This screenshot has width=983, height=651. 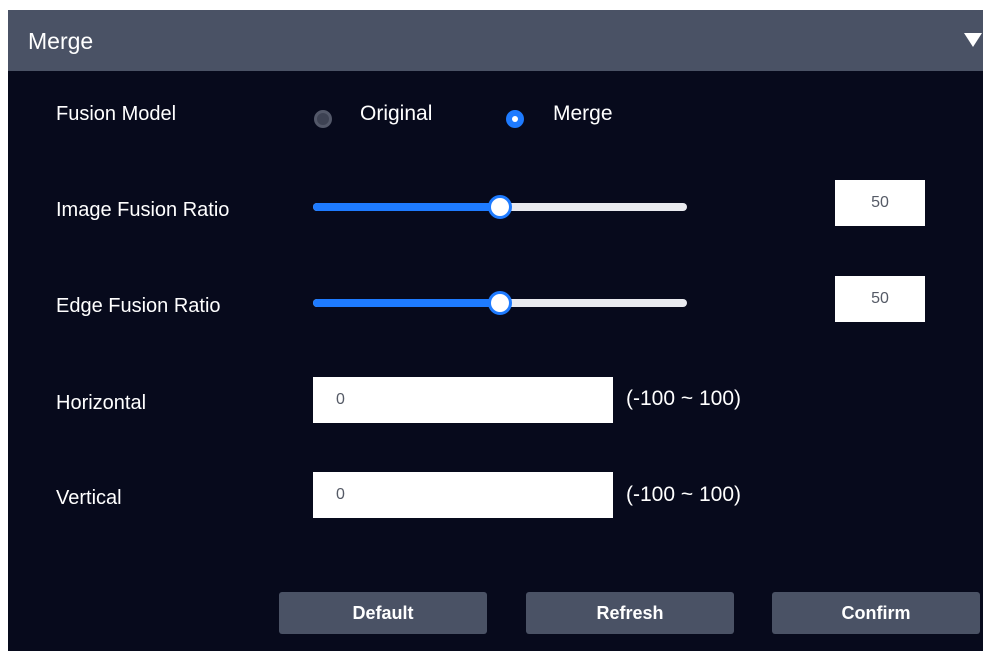 What do you see at coordinates (683, 398) in the screenshot?
I see `horizontal-range: (-100 ~ 100)` at bounding box center [683, 398].